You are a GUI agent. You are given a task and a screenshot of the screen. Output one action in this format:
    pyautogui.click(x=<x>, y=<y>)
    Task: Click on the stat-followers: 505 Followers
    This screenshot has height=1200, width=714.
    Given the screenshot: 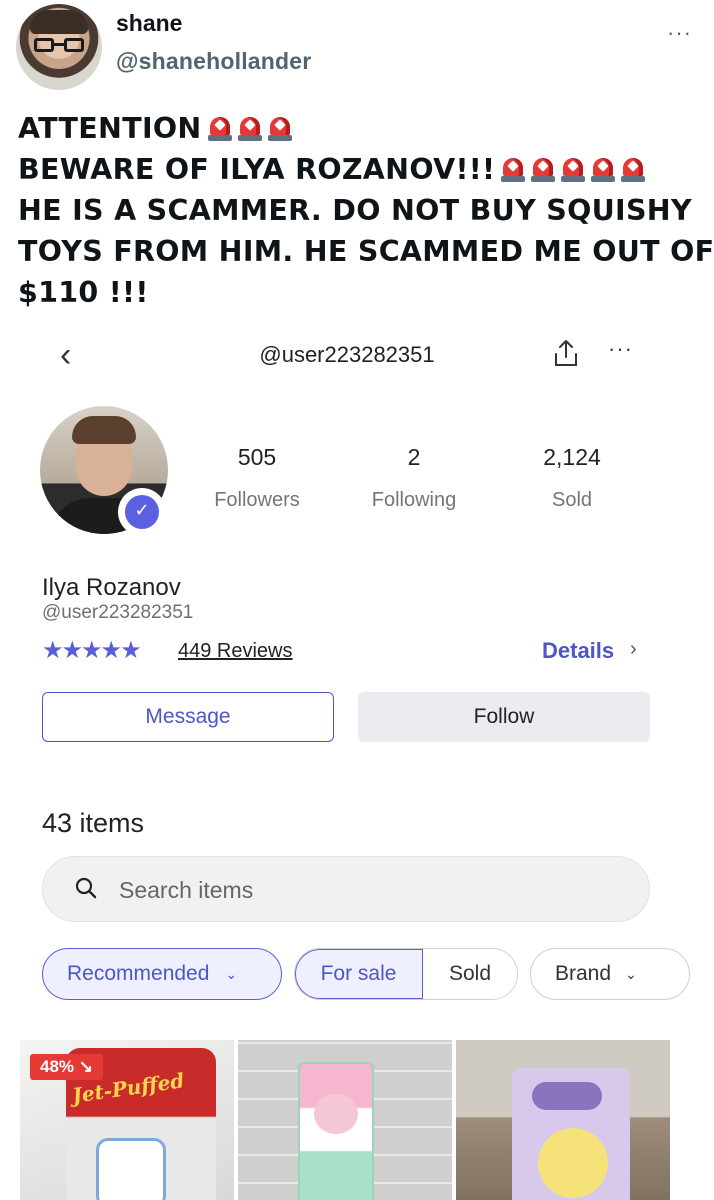 What is the action you would take?
    pyautogui.click(x=257, y=478)
    